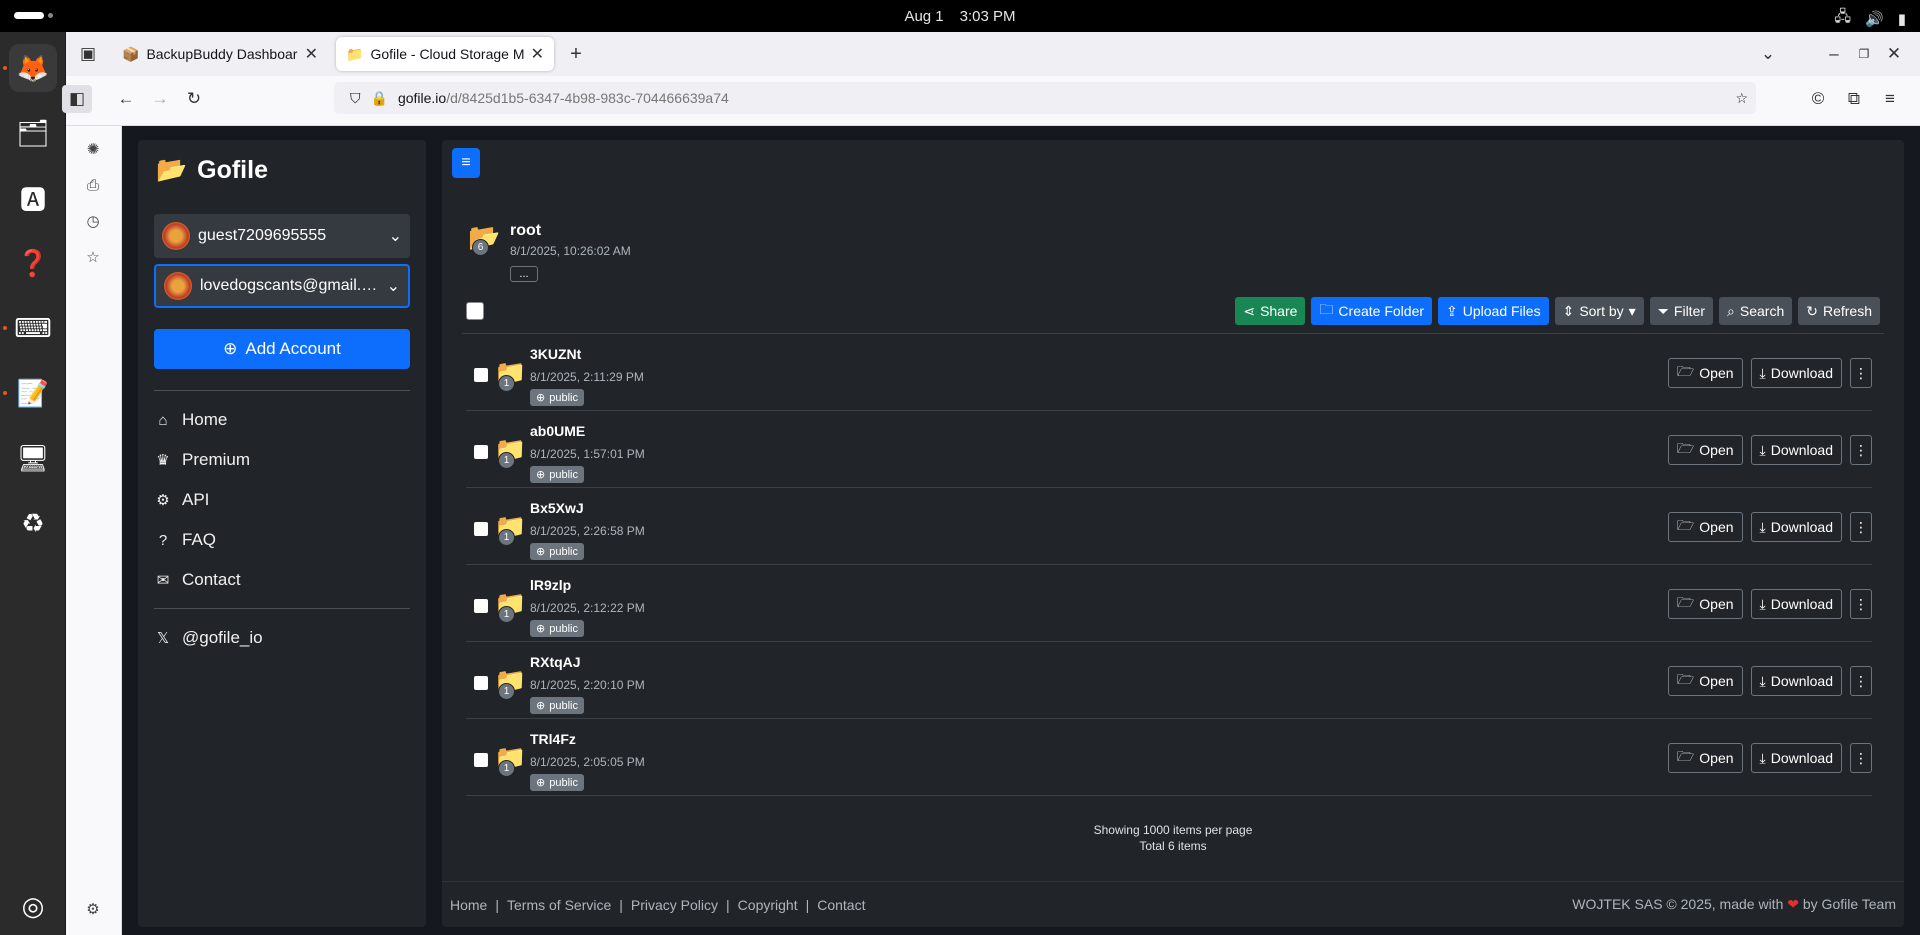 The image size is (1920, 935). What do you see at coordinates (1870, 18) in the screenshot?
I see `system-tray: 🖧 🔊 ▮` at bounding box center [1870, 18].